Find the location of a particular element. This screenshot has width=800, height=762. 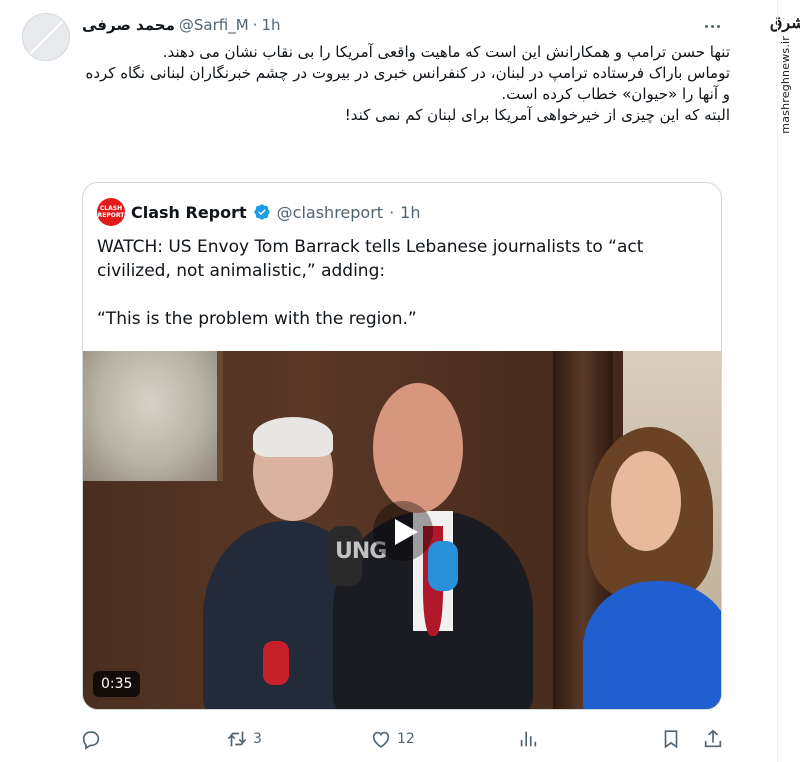

reply-button is located at coordinates (93, 739).